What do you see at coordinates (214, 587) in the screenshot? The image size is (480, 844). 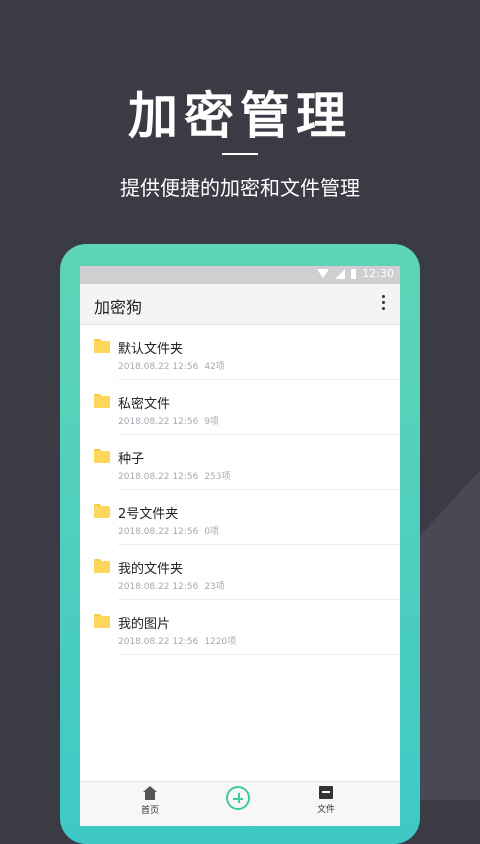 I see `folder-count: 23项` at bounding box center [214, 587].